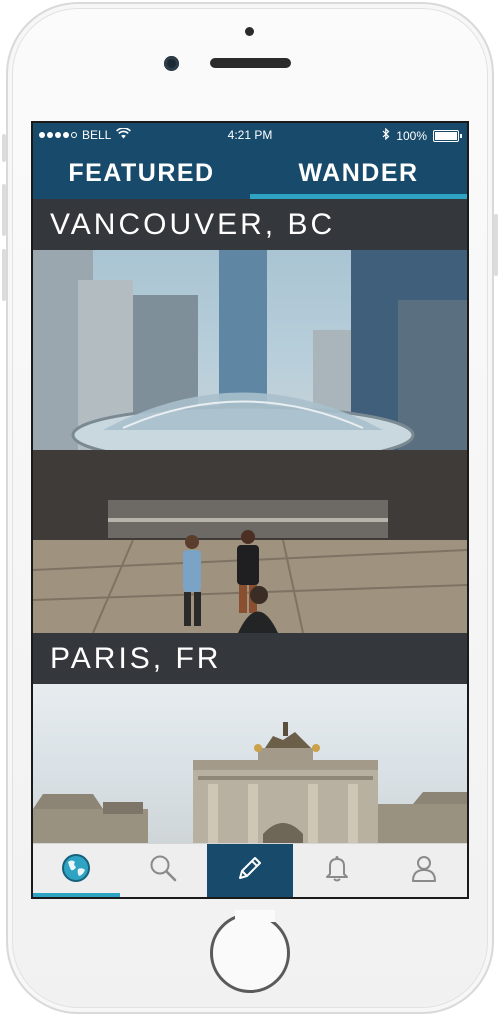 The width and height of the screenshot is (500, 1019). I want to click on nav-explore, so click(76, 870).